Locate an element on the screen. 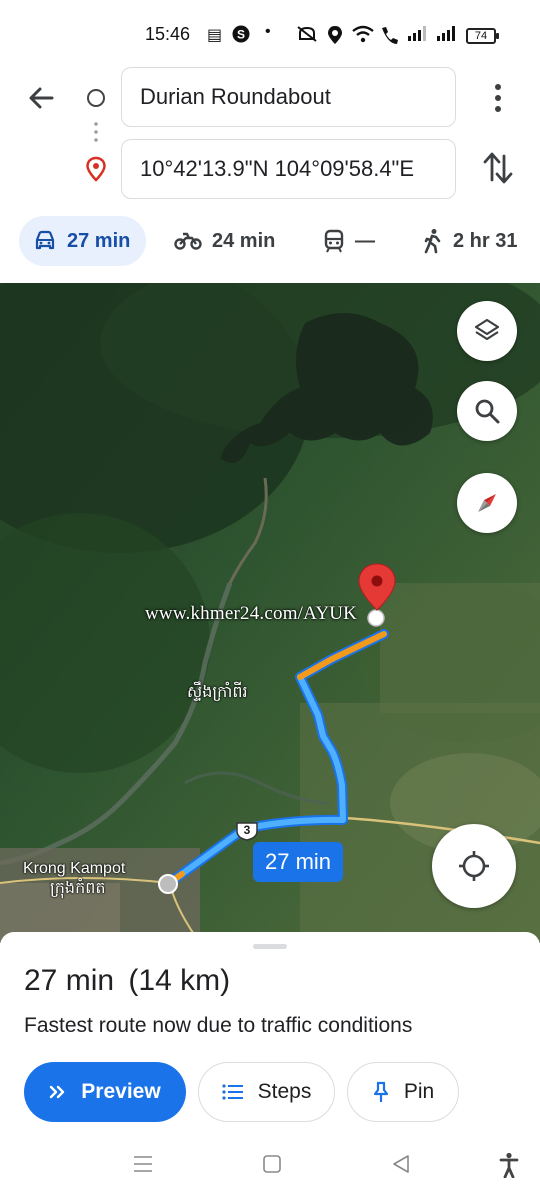 The height and width of the screenshot is (1200, 540). route-duration: 27 min is located at coordinates (69, 980).